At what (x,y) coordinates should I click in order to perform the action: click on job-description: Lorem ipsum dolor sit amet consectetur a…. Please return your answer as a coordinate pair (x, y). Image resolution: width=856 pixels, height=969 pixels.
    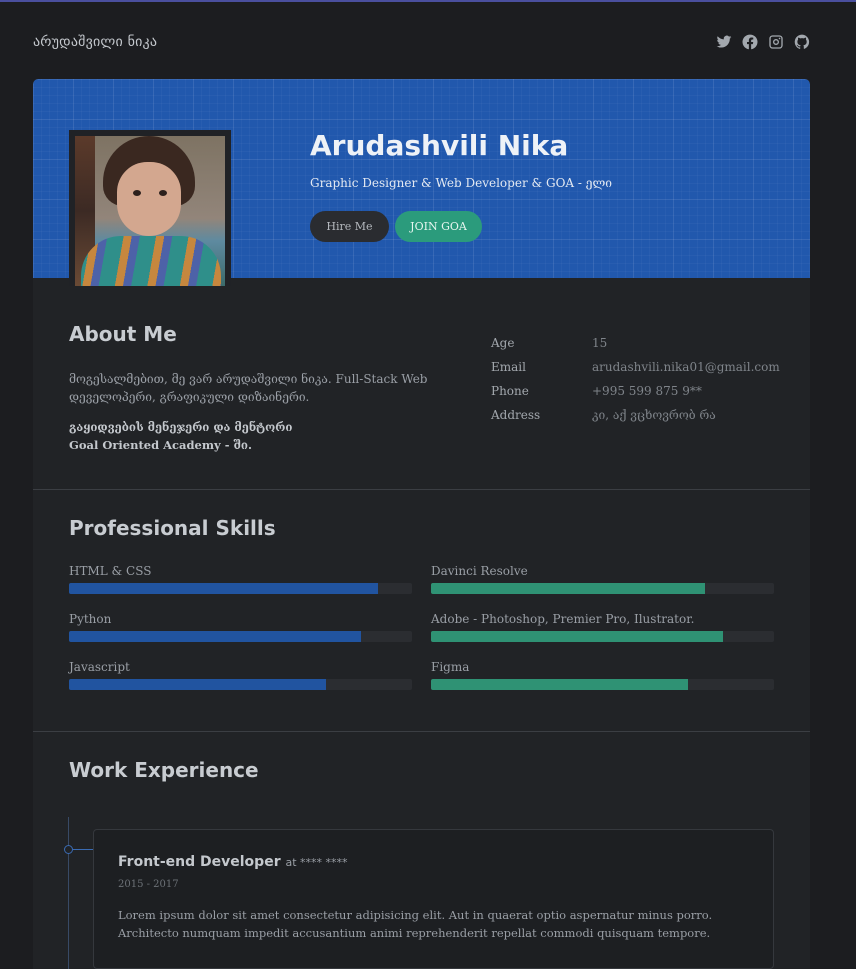
    Looking at the image, I should click on (415, 924).